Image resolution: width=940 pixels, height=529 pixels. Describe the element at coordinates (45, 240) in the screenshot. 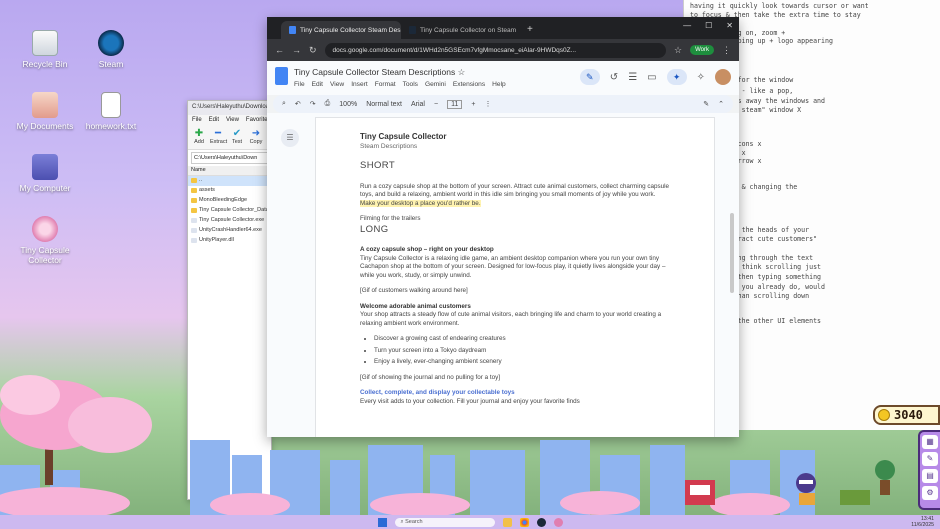

I see `desktop-icon-tiny-capsule-collector: Tiny Capsule Collector` at that location.